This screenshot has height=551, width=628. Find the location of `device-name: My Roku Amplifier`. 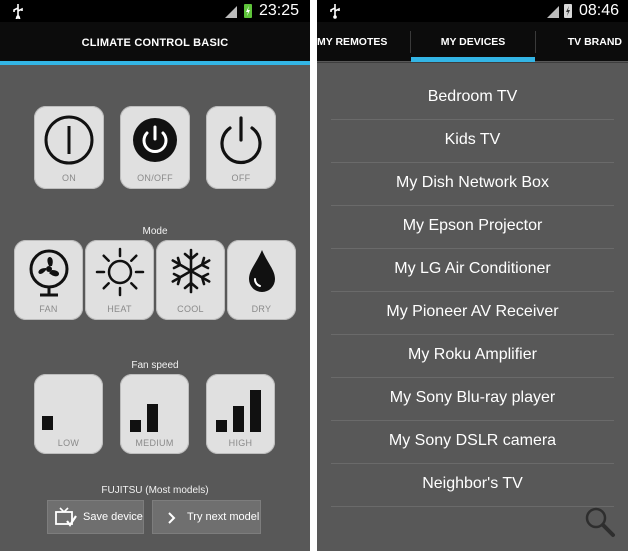

device-name: My Roku Amplifier is located at coordinates (472, 354).